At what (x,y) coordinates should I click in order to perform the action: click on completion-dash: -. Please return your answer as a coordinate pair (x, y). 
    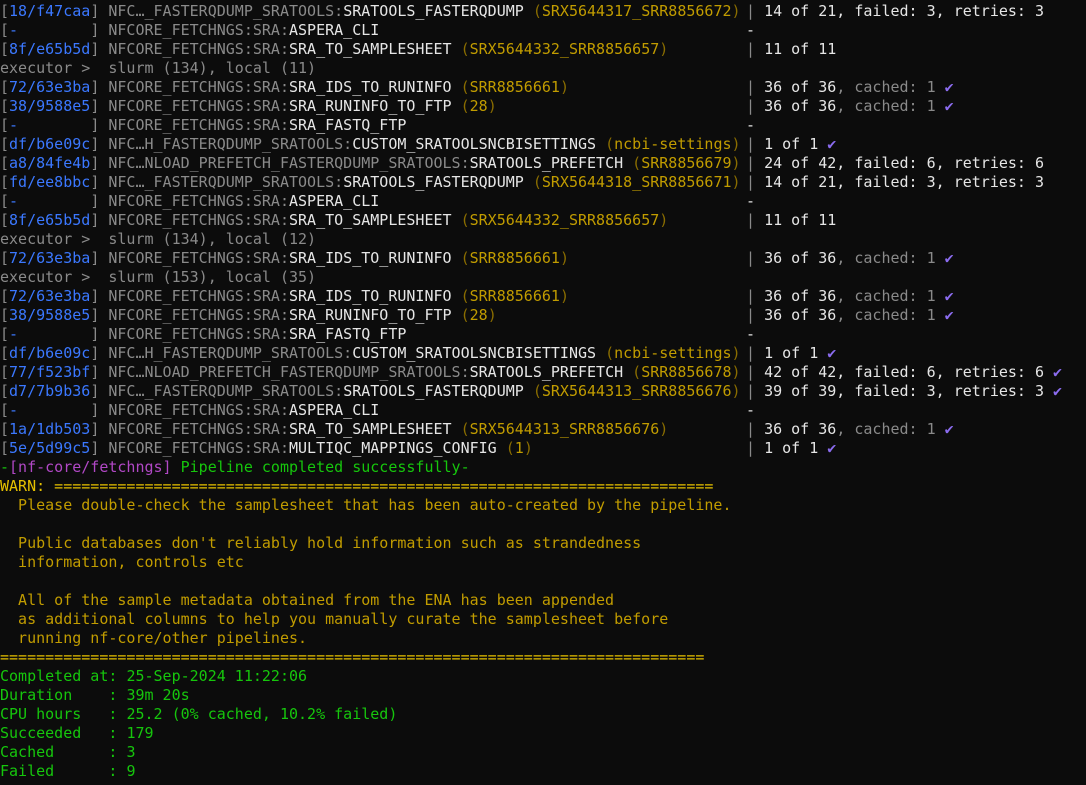
    Looking at the image, I should click on (465, 467).